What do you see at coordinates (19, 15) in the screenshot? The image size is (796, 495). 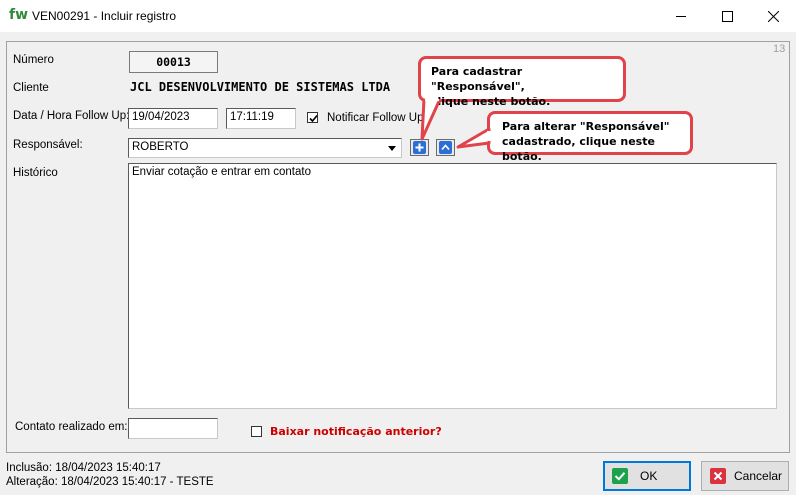 I see `app-logo: fw` at bounding box center [19, 15].